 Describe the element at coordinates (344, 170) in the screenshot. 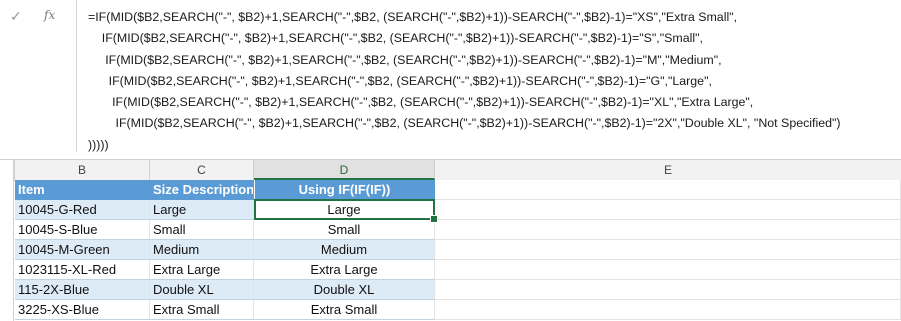

I see `column-header-d: D` at that location.